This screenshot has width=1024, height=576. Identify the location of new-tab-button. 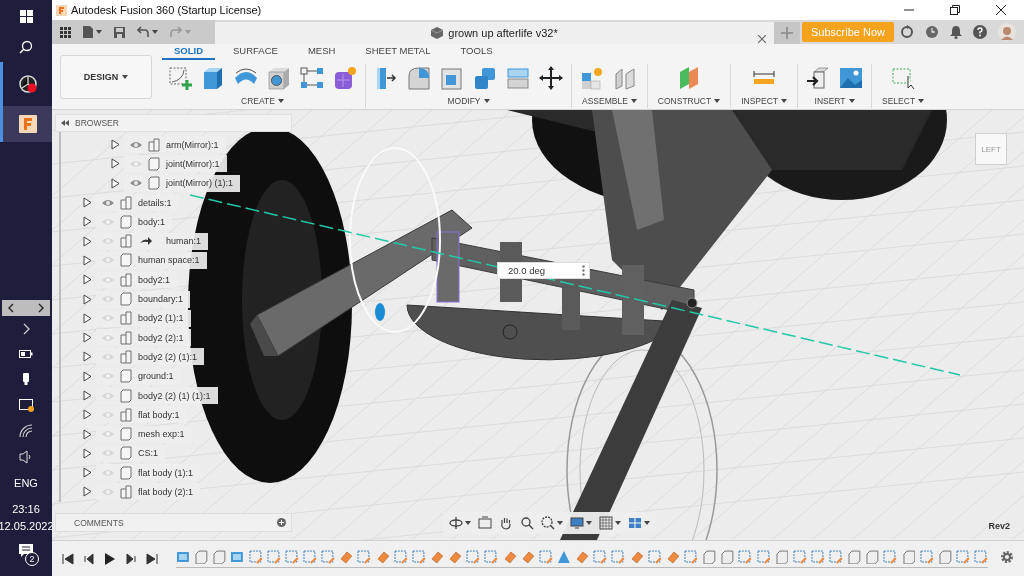
(787, 33).